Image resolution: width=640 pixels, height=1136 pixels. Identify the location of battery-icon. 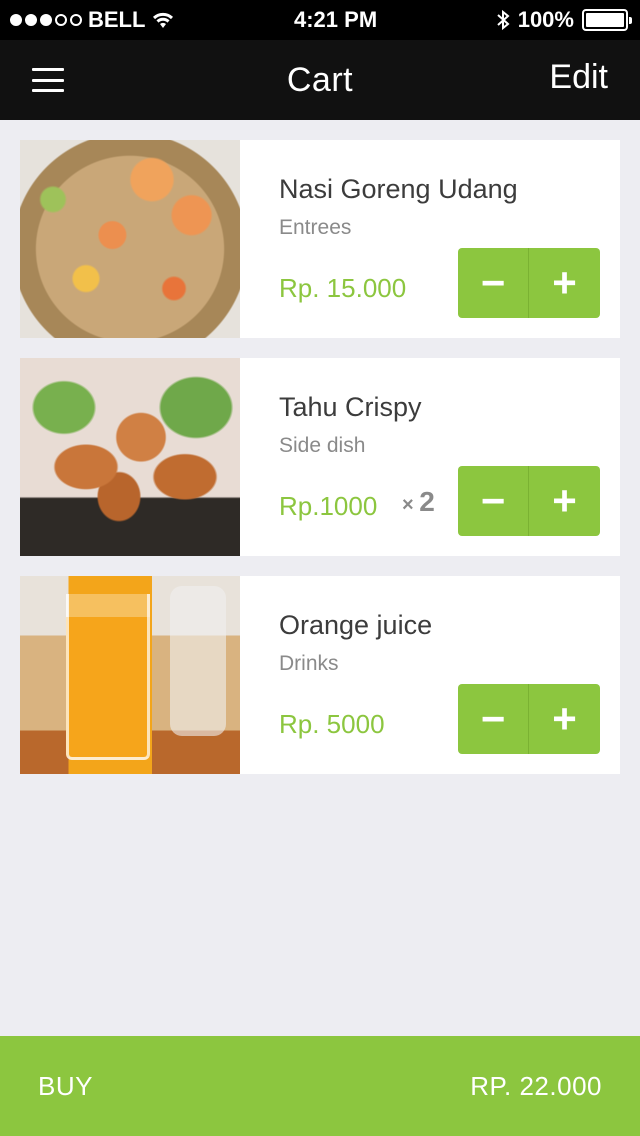
(606, 20).